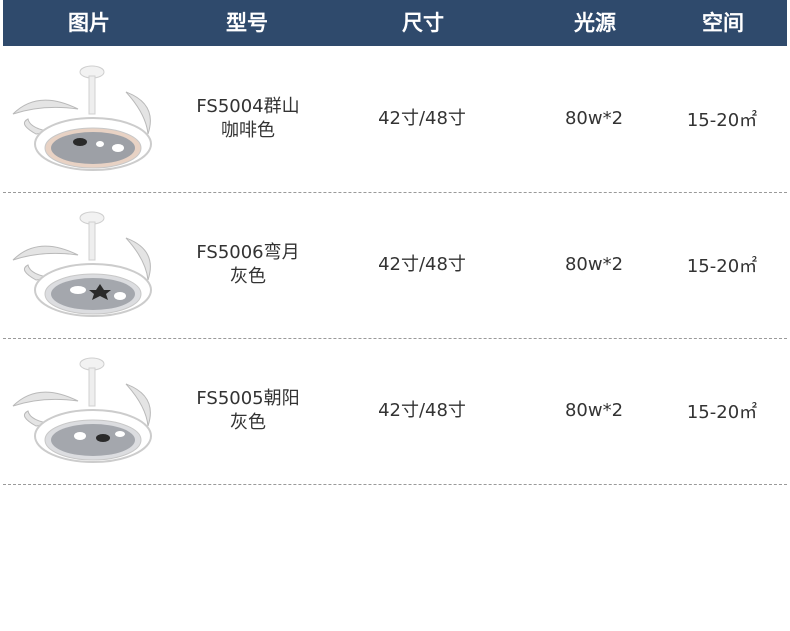 The height and width of the screenshot is (631, 790). What do you see at coordinates (247, 23) in the screenshot?
I see `header-model: 型号` at bounding box center [247, 23].